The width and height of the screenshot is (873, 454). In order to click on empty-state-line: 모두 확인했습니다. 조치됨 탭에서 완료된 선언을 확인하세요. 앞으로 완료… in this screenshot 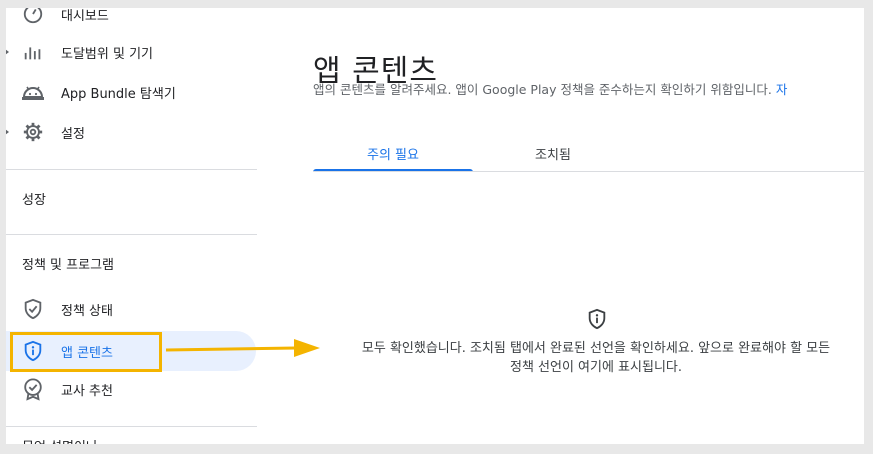, I will do `click(596, 348)`.